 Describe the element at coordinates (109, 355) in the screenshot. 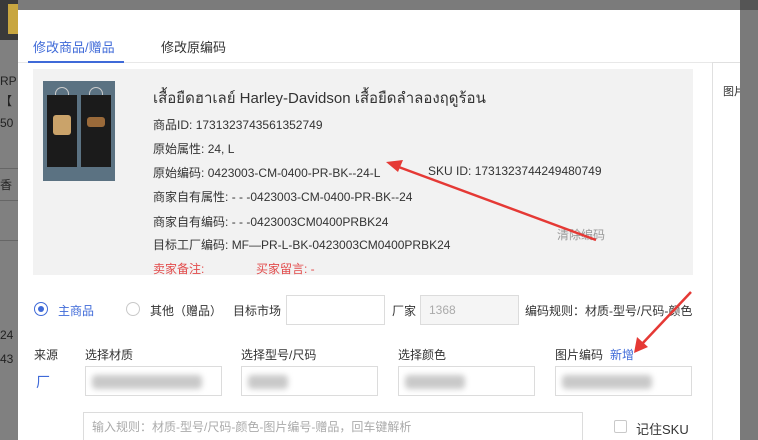

I see `material-label: 选择材质` at that location.